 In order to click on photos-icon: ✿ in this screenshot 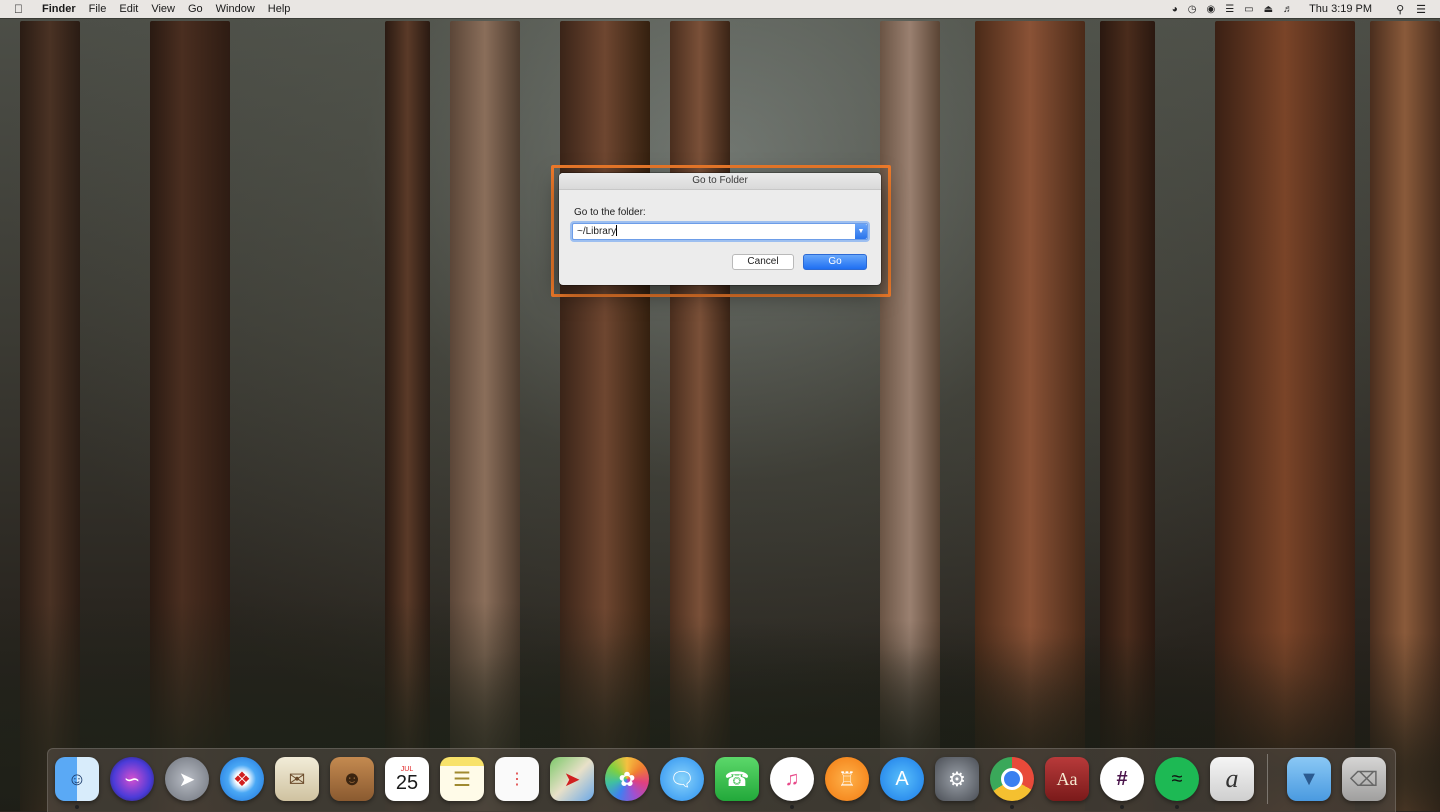, I will do `click(627, 779)`.